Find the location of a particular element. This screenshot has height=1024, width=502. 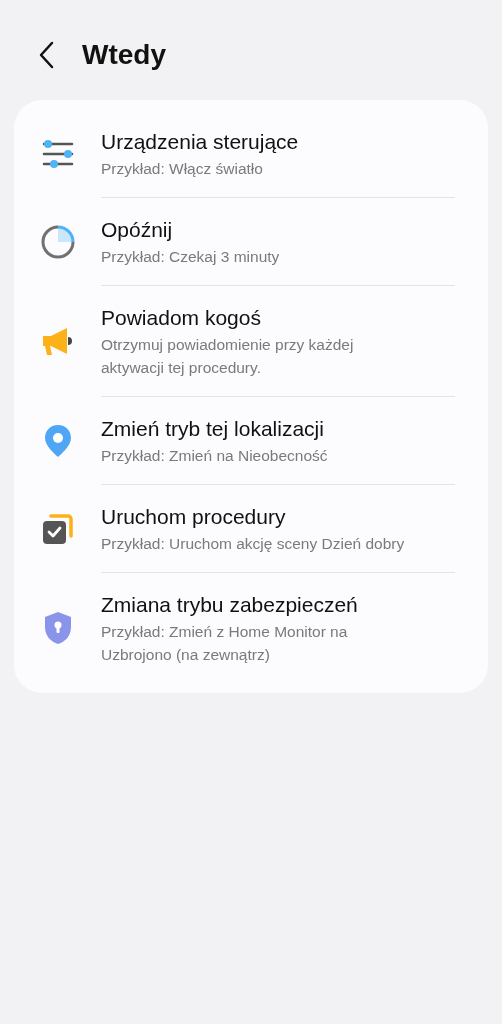

action-item: Uruchom procedury Przykład: Uruchom akcję sceny Dzień dobry is located at coordinates (251, 528).